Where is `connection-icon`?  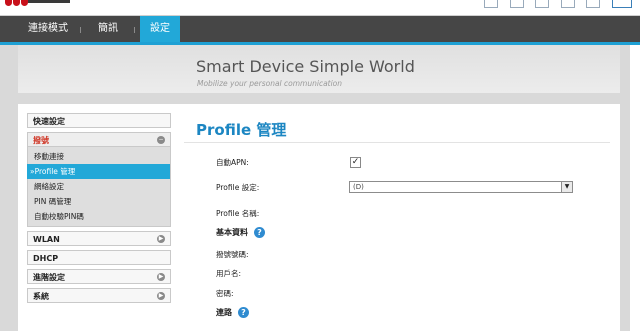
connection-icon is located at coordinates (593, 4).